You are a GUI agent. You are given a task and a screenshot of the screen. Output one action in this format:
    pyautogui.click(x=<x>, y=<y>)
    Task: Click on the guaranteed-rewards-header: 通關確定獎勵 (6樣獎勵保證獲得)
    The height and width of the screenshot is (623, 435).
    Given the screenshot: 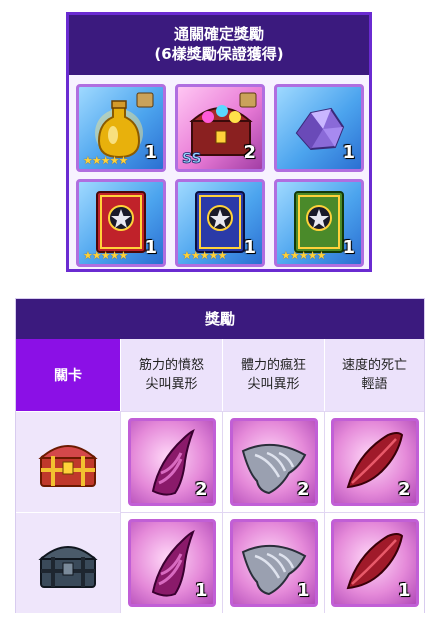 What is the action you would take?
    pyautogui.click(x=219, y=45)
    